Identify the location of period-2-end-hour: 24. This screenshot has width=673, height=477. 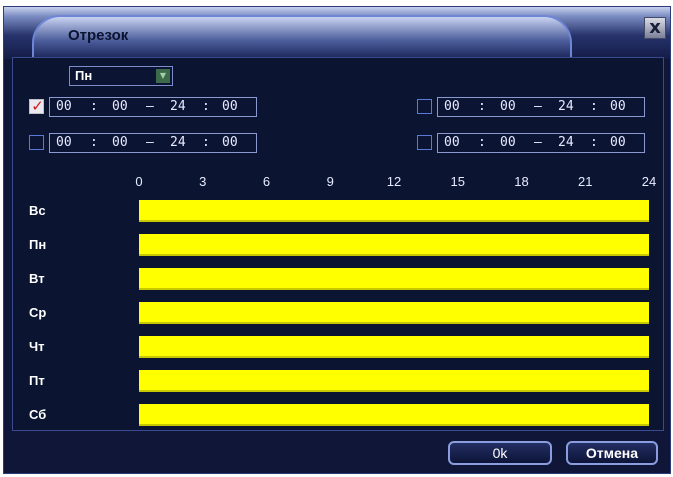
(566, 106).